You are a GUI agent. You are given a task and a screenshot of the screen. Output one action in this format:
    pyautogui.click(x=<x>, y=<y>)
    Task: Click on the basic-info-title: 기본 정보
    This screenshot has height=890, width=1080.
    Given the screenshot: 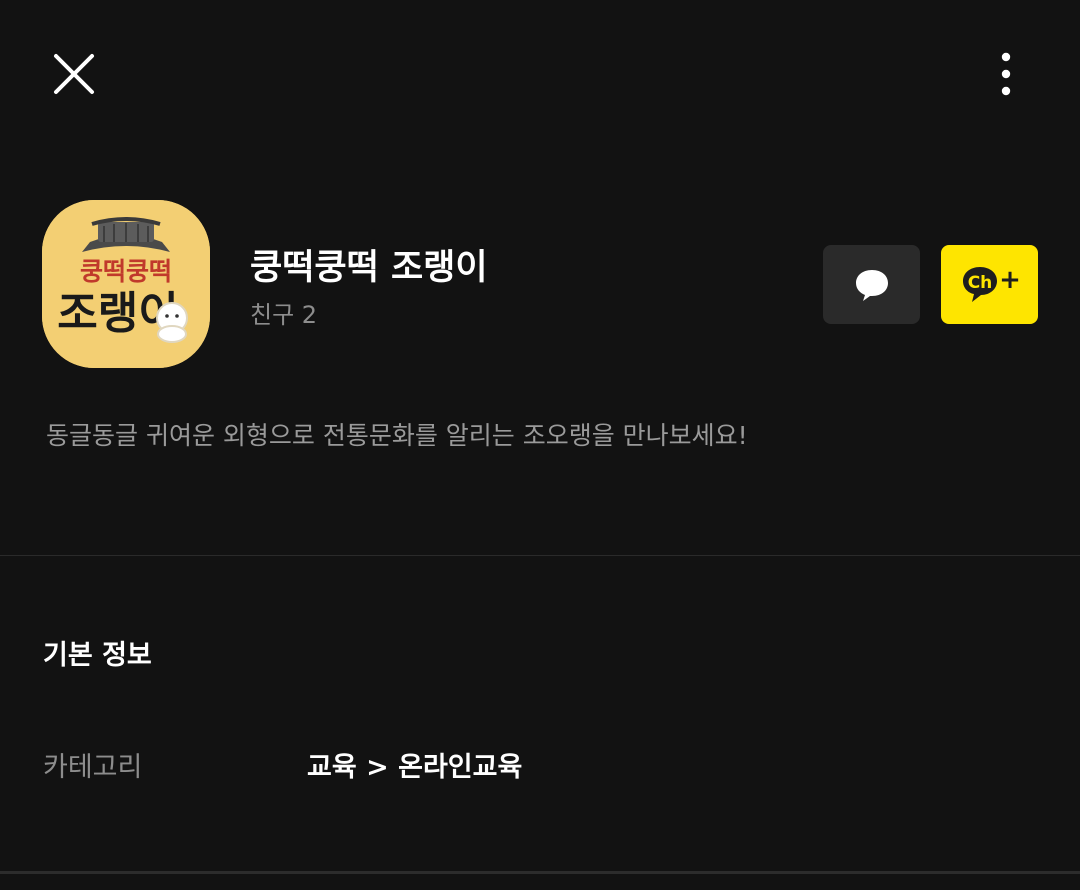 What is the action you would take?
    pyautogui.click(x=97, y=655)
    